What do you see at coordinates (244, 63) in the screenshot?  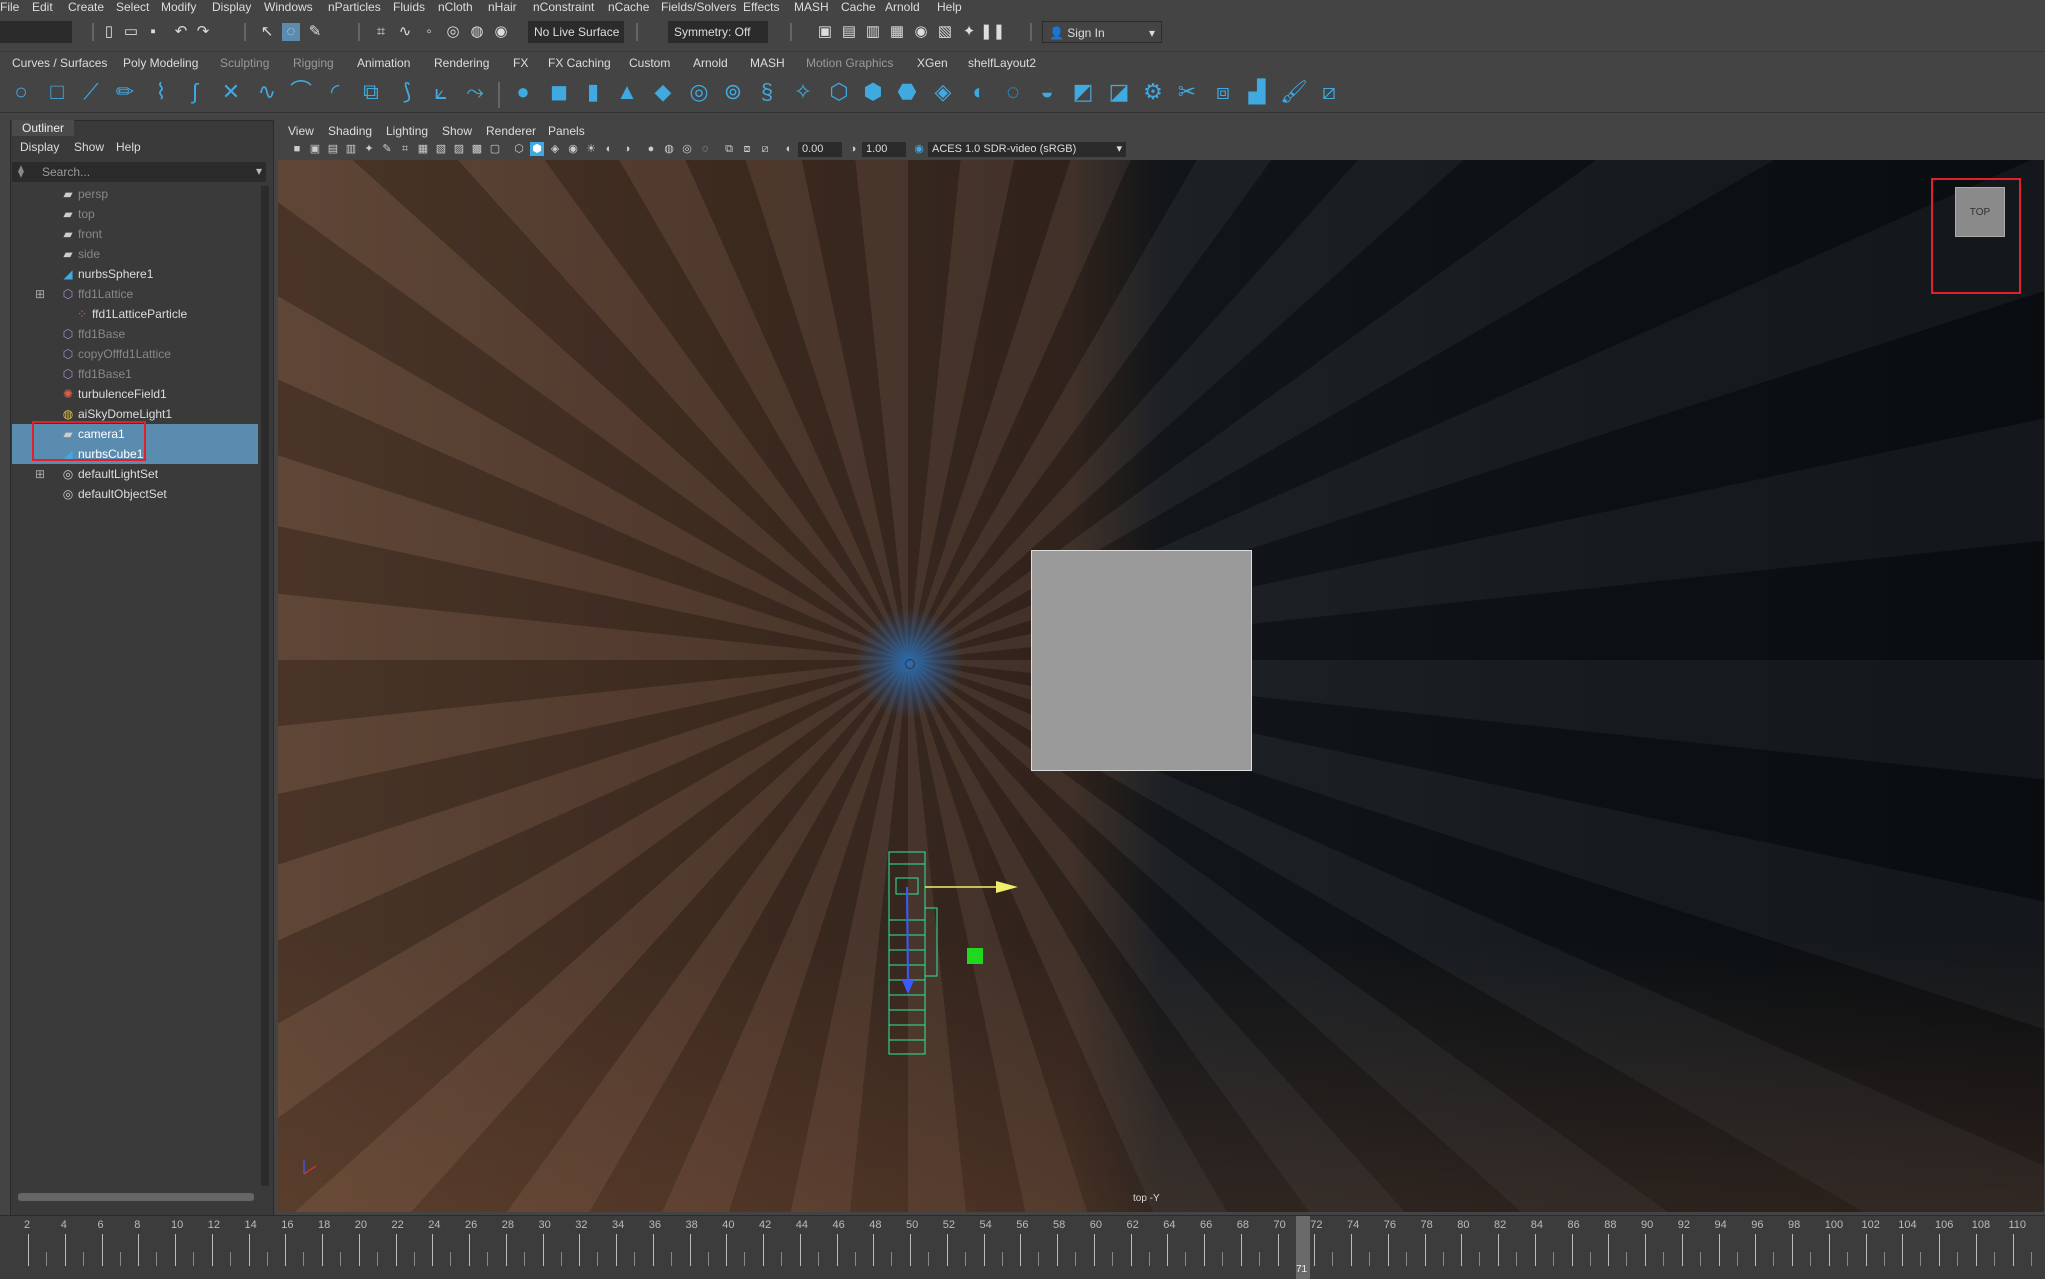 I see `shelf-tab-sculpting: Sculpting` at bounding box center [244, 63].